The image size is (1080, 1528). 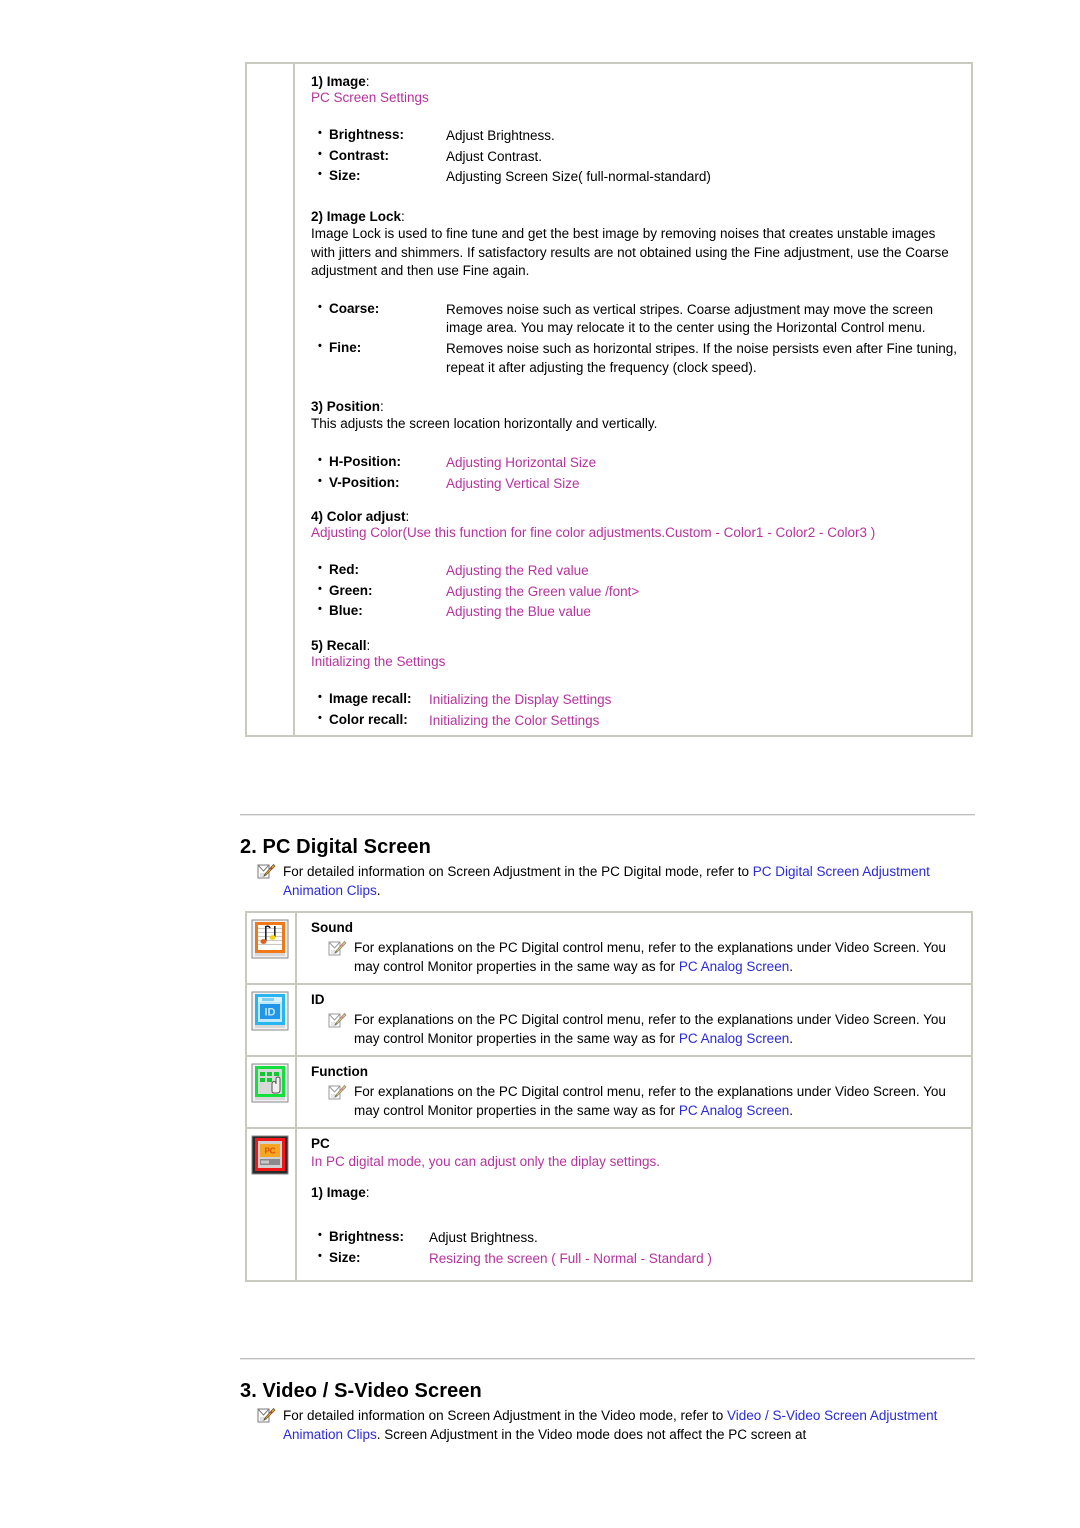 I want to click on sound-icon, so click(x=273, y=939).